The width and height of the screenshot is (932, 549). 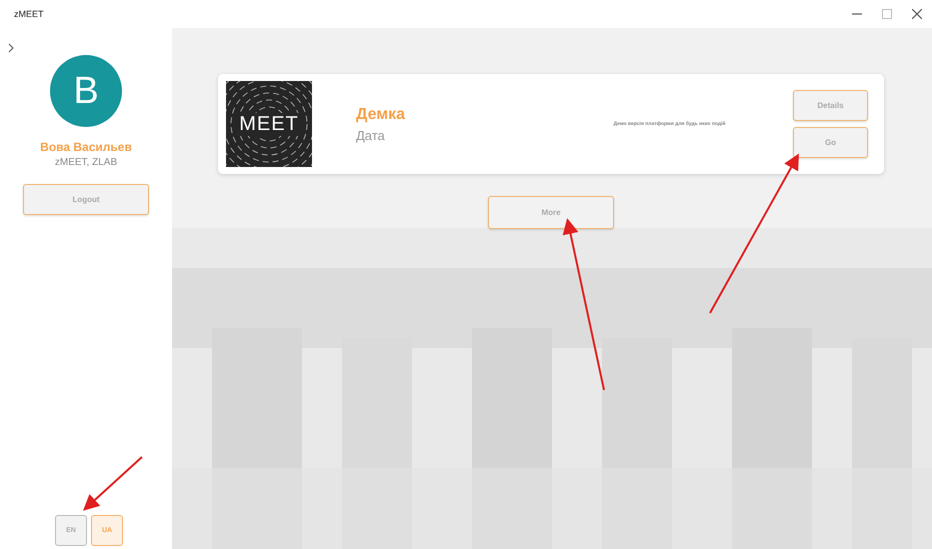 I want to click on go-button: Go, so click(x=830, y=142).